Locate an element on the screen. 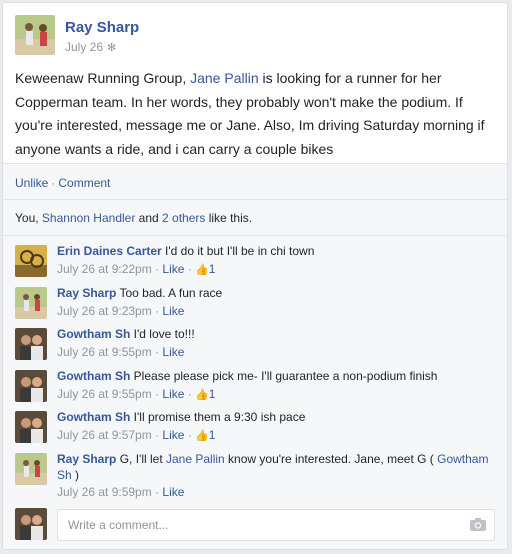 This screenshot has width=512, height=554. post-actions: Unlike · Comment is located at coordinates (62, 183).